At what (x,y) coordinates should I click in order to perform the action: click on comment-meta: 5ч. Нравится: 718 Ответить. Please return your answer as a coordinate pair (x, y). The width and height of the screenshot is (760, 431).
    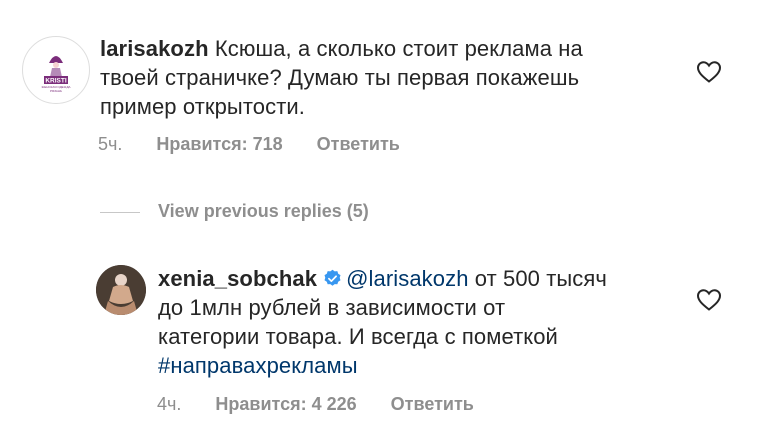
    Looking at the image, I should click on (266, 144).